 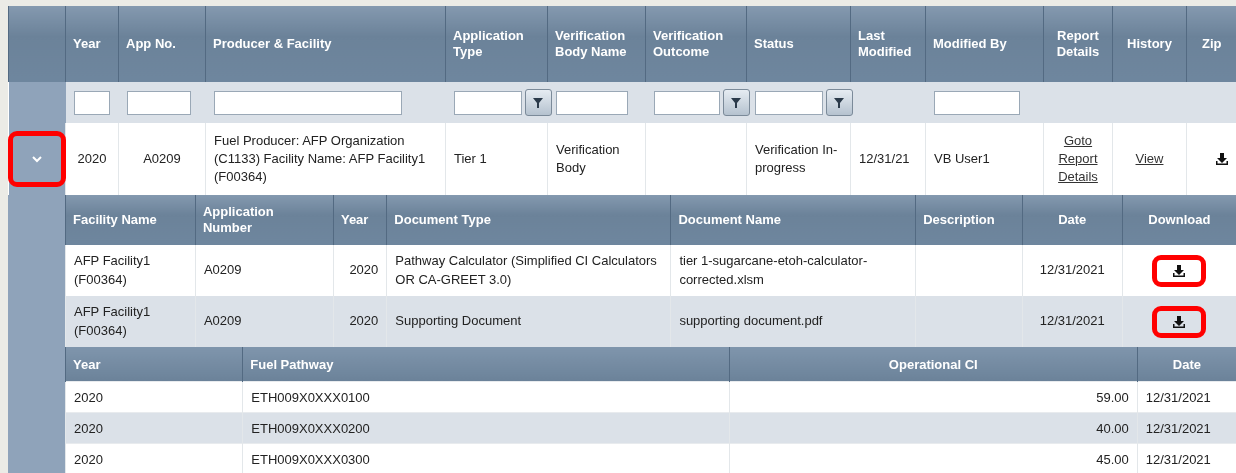 I want to click on column-header: Producer & Facility, so click(x=325, y=44).